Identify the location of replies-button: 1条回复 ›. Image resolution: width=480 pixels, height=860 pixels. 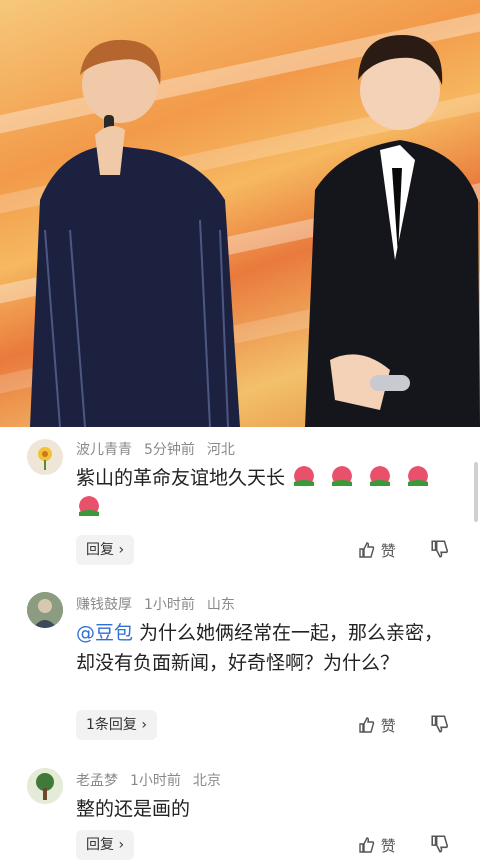
(116, 725).